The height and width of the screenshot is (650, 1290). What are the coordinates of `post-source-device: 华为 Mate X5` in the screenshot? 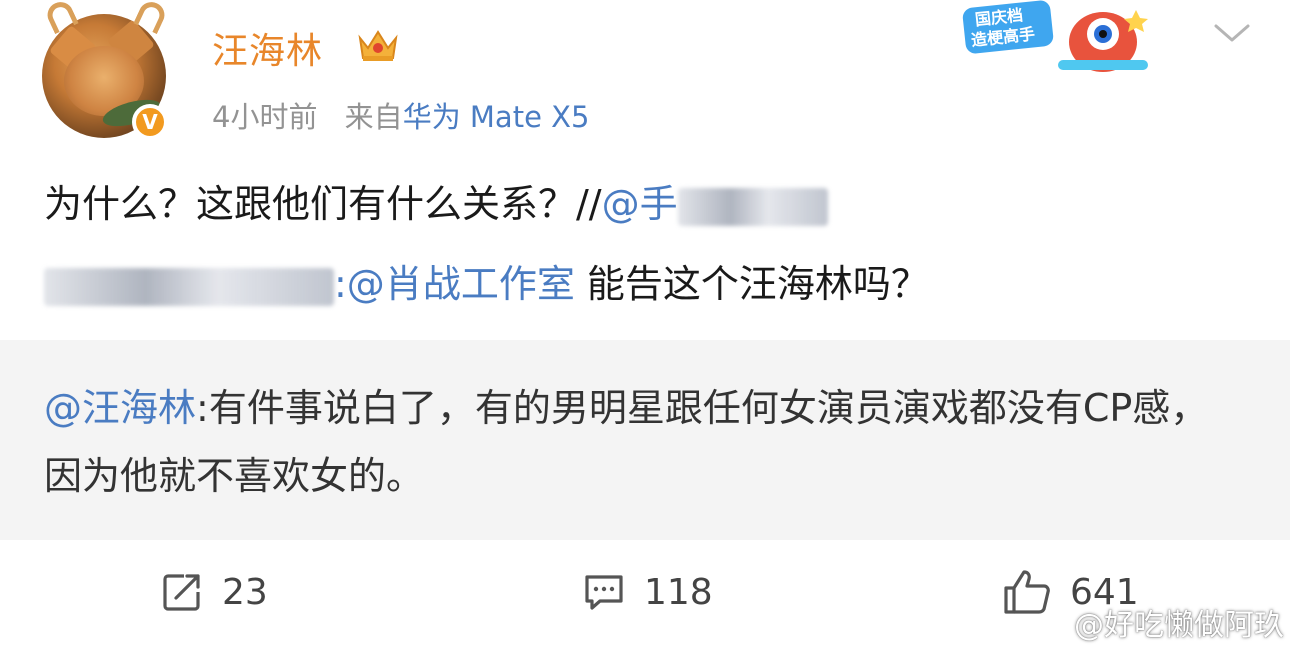 It's located at (496, 117).